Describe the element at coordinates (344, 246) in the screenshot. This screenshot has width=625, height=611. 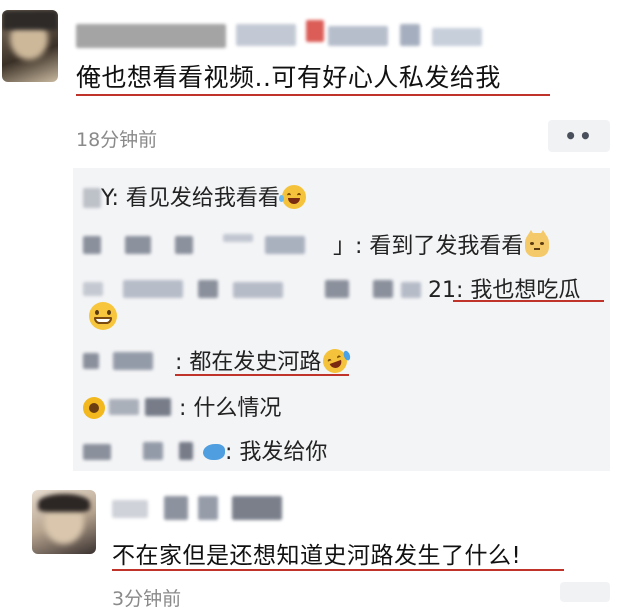
I see `reply-username: 」` at that location.